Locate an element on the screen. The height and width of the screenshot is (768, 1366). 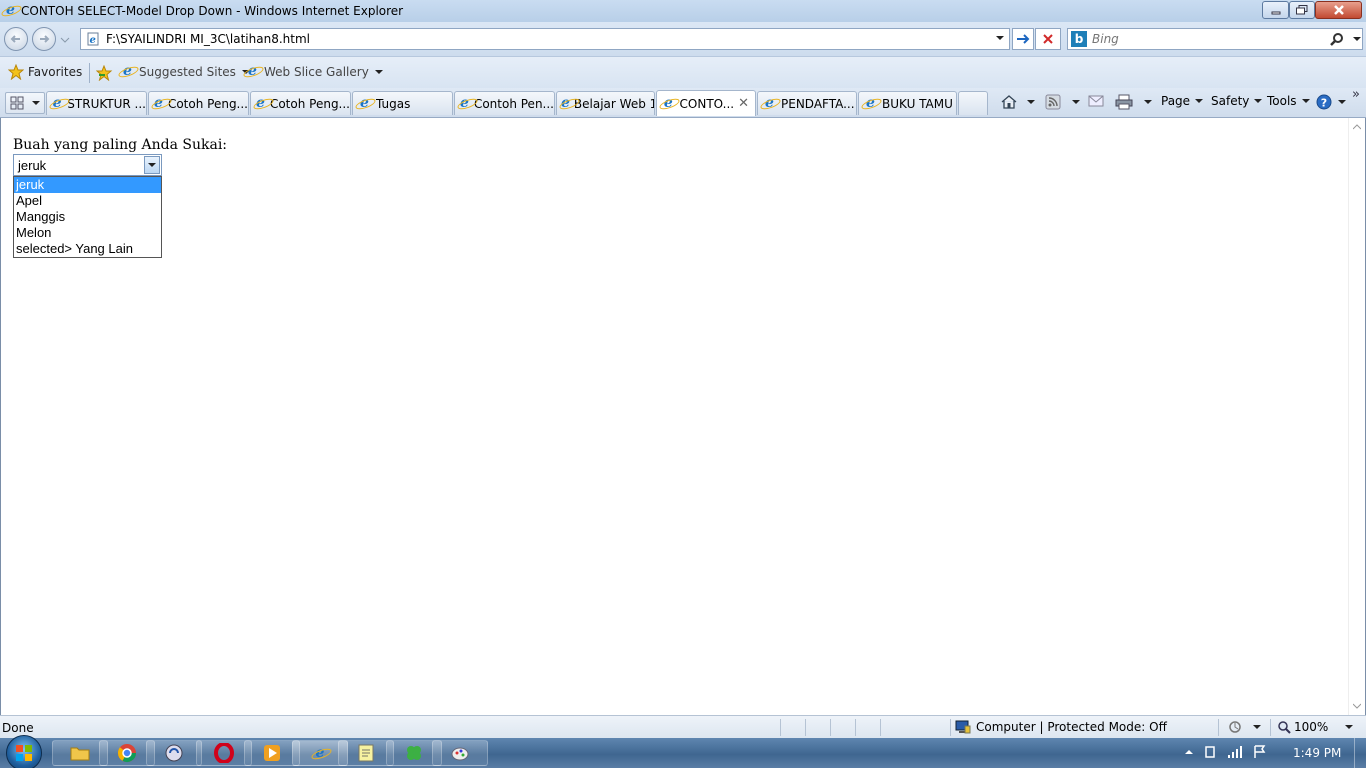
favorites-separator is located at coordinates (89, 73).